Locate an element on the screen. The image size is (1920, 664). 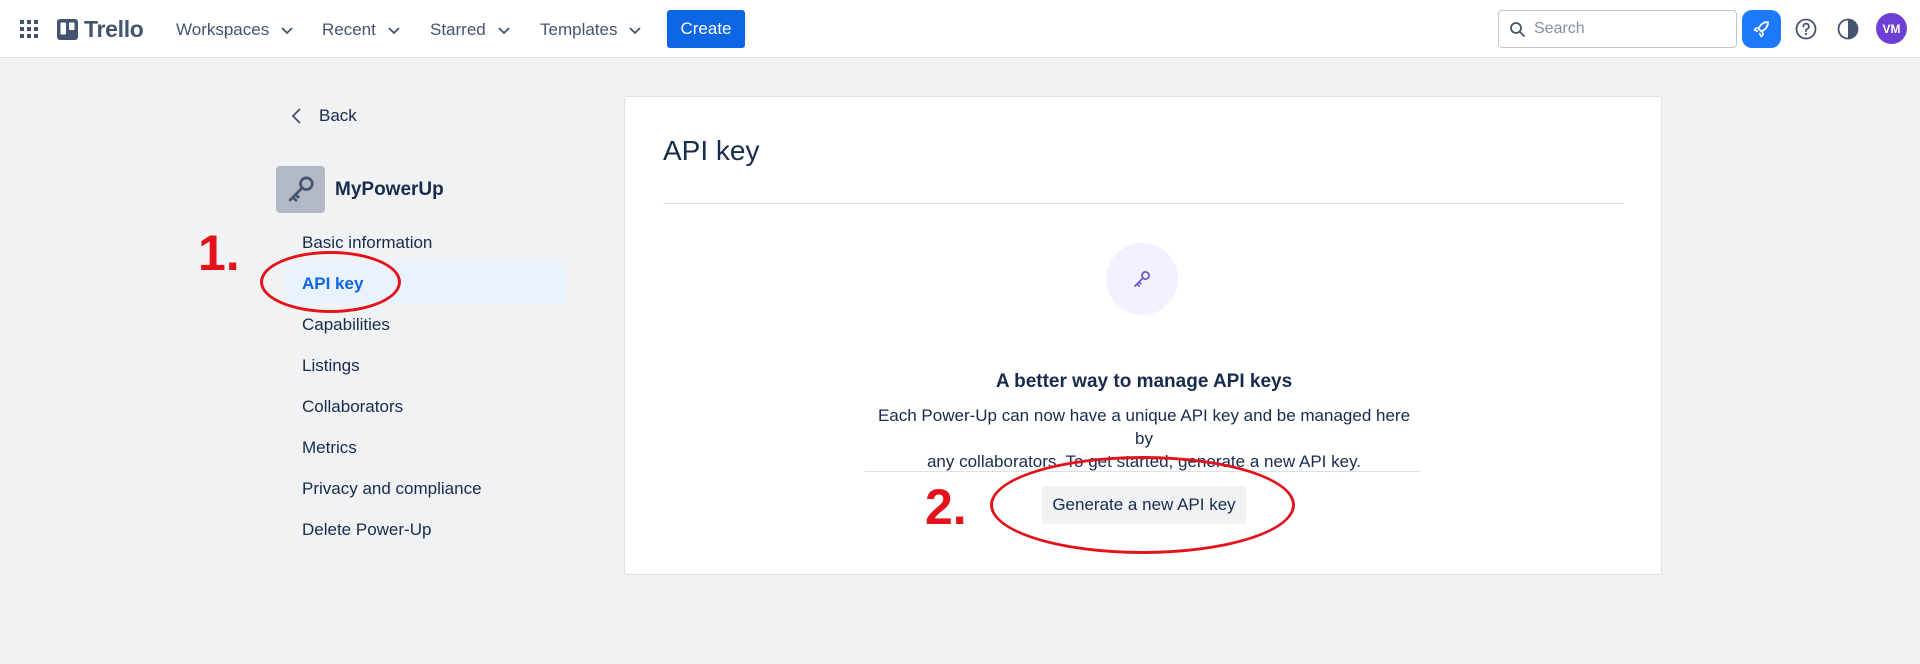
rocket-icon is located at coordinates (1761, 29).